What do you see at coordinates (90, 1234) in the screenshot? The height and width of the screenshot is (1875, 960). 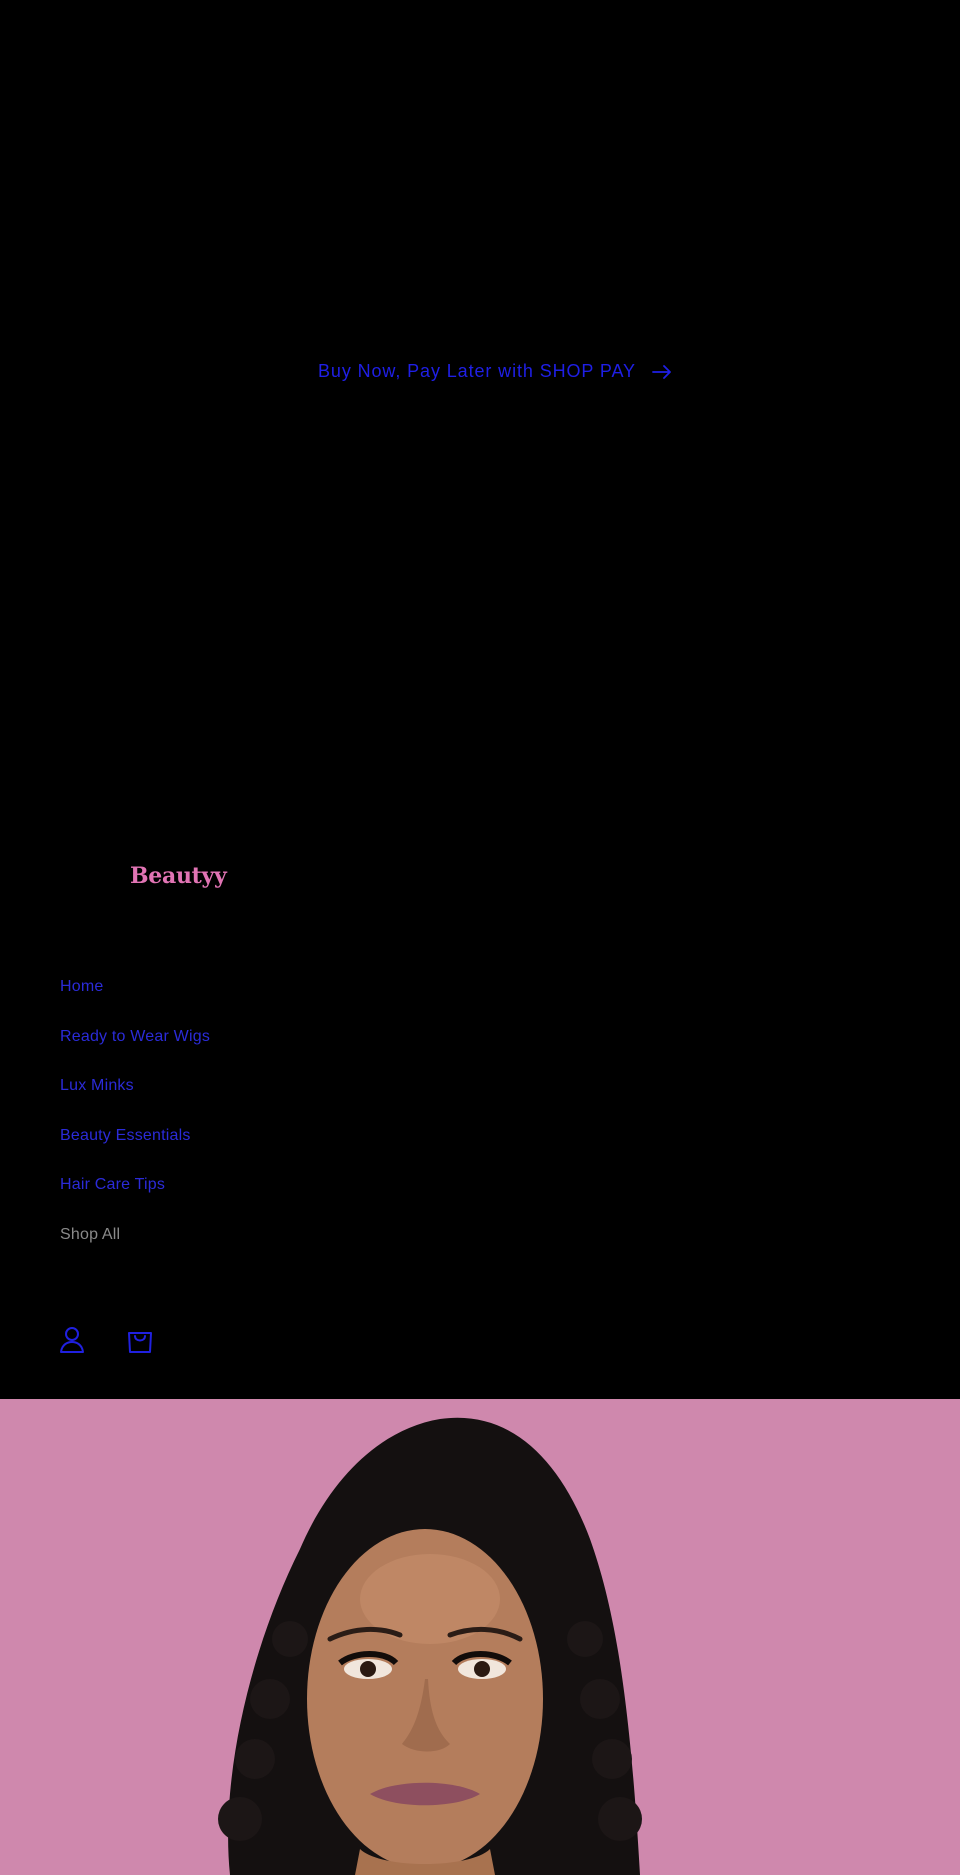 I see `nav-link-shop-all: Shop All` at bounding box center [90, 1234].